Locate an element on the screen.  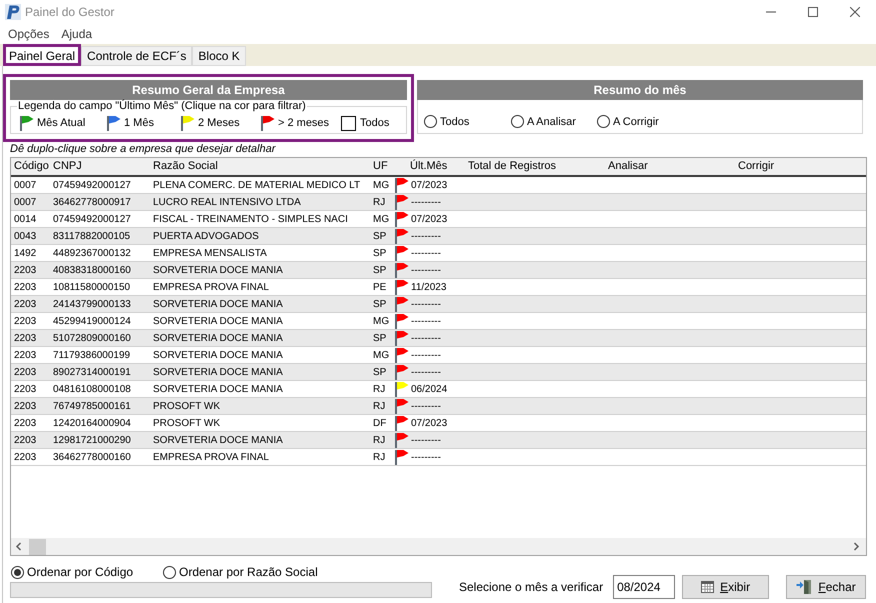
maximize-icon is located at coordinates (813, 12).